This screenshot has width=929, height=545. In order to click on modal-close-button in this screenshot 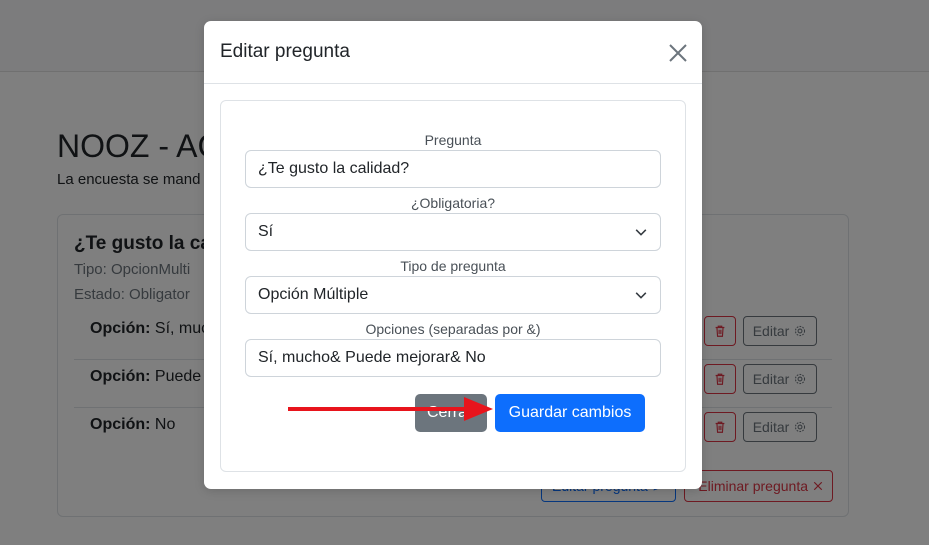, I will do `click(678, 53)`.